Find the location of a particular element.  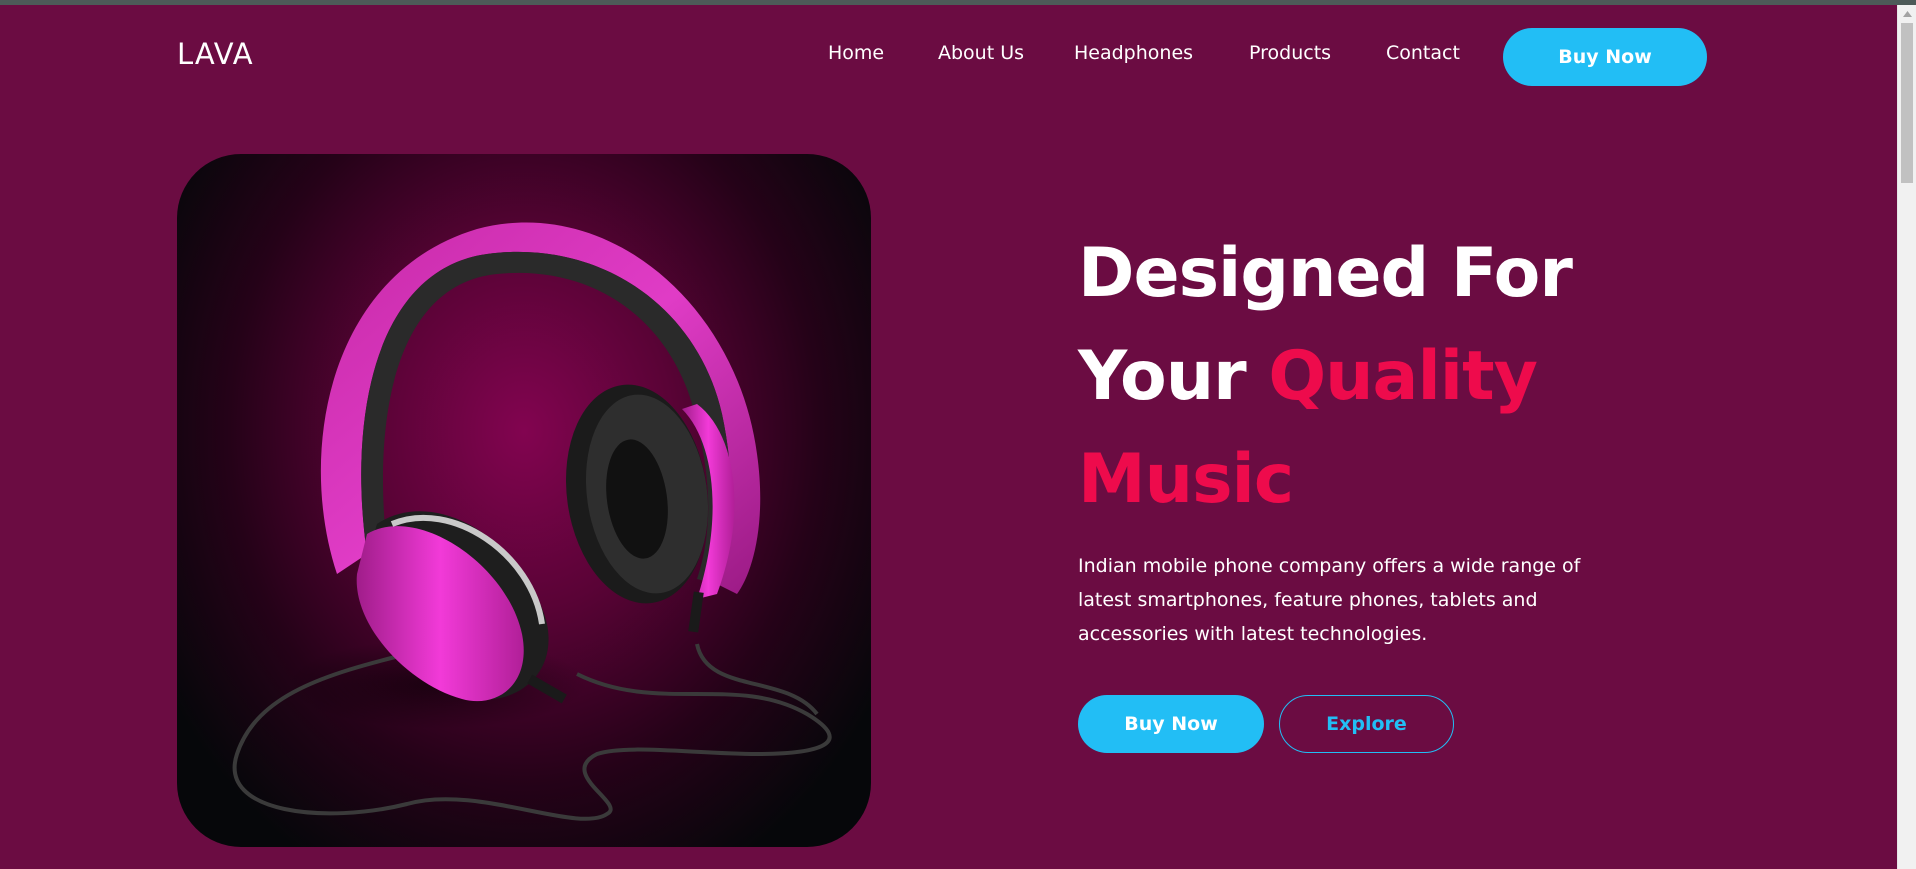

header-buy-now-button: Buy Now is located at coordinates (1605, 57).